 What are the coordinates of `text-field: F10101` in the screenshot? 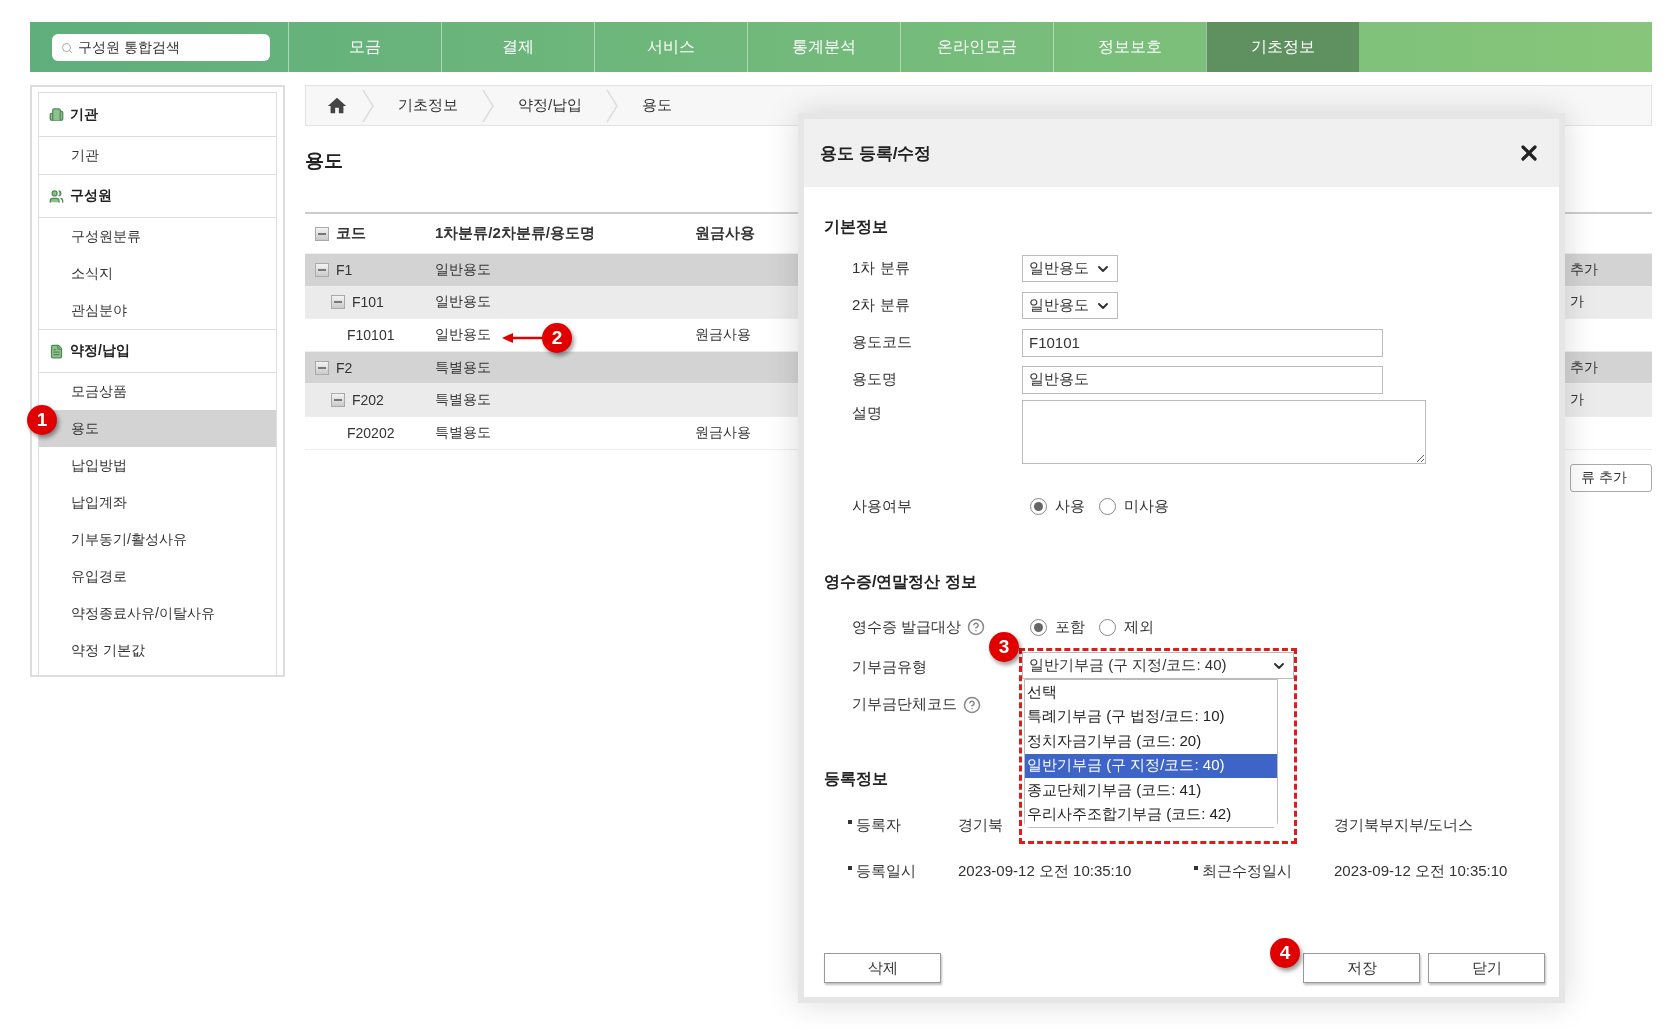 It's located at (1202, 342).